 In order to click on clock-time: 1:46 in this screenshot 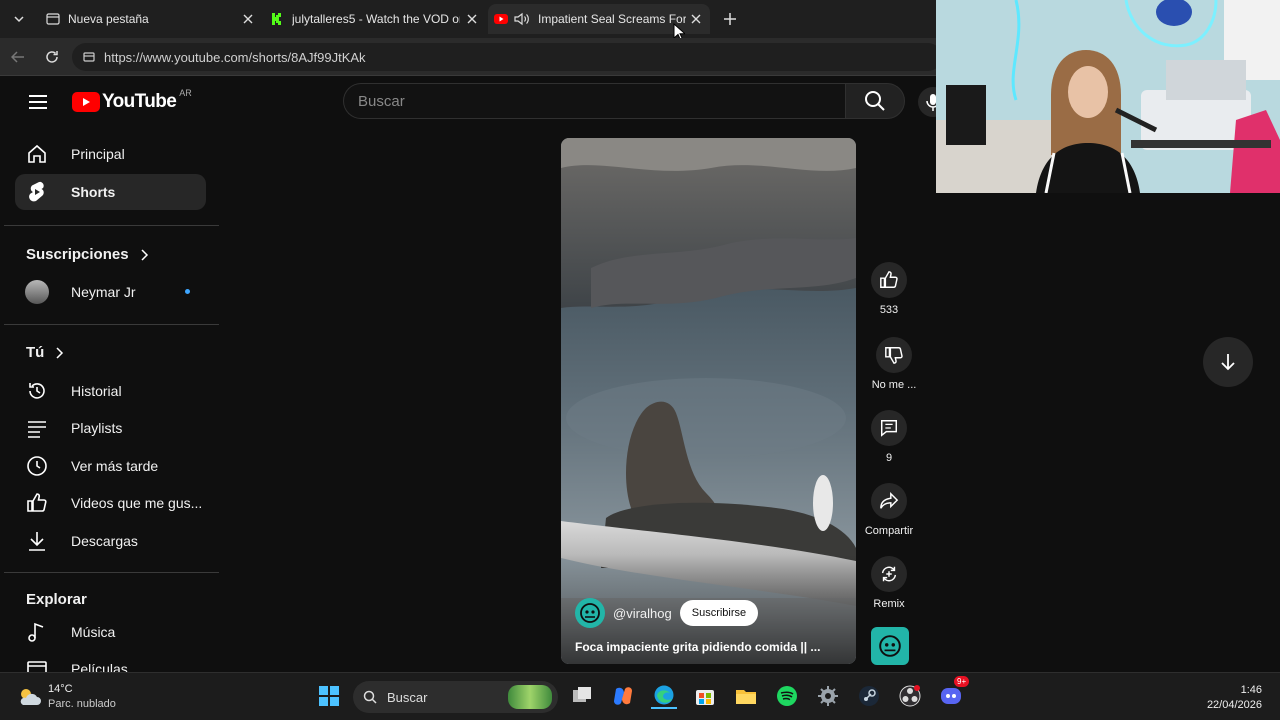, I will do `click(1251, 690)`.